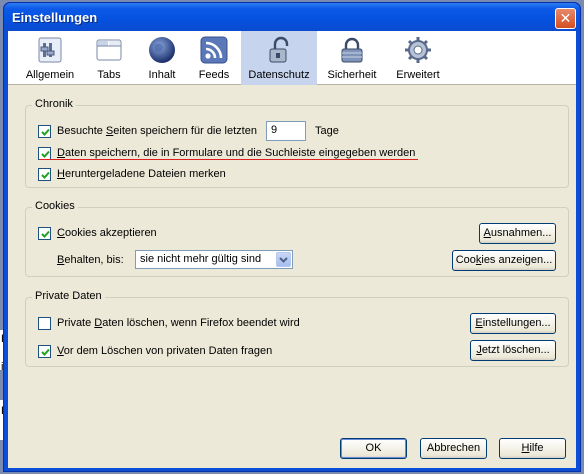 This screenshot has height=474, width=584. I want to click on cookies-accept-checkbox, so click(44, 233).